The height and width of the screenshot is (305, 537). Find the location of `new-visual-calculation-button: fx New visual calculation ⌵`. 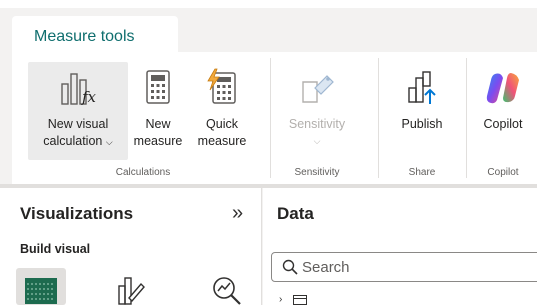

new-visual-calculation-button: fx New visual calculation ⌵ is located at coordinates (78, 111).